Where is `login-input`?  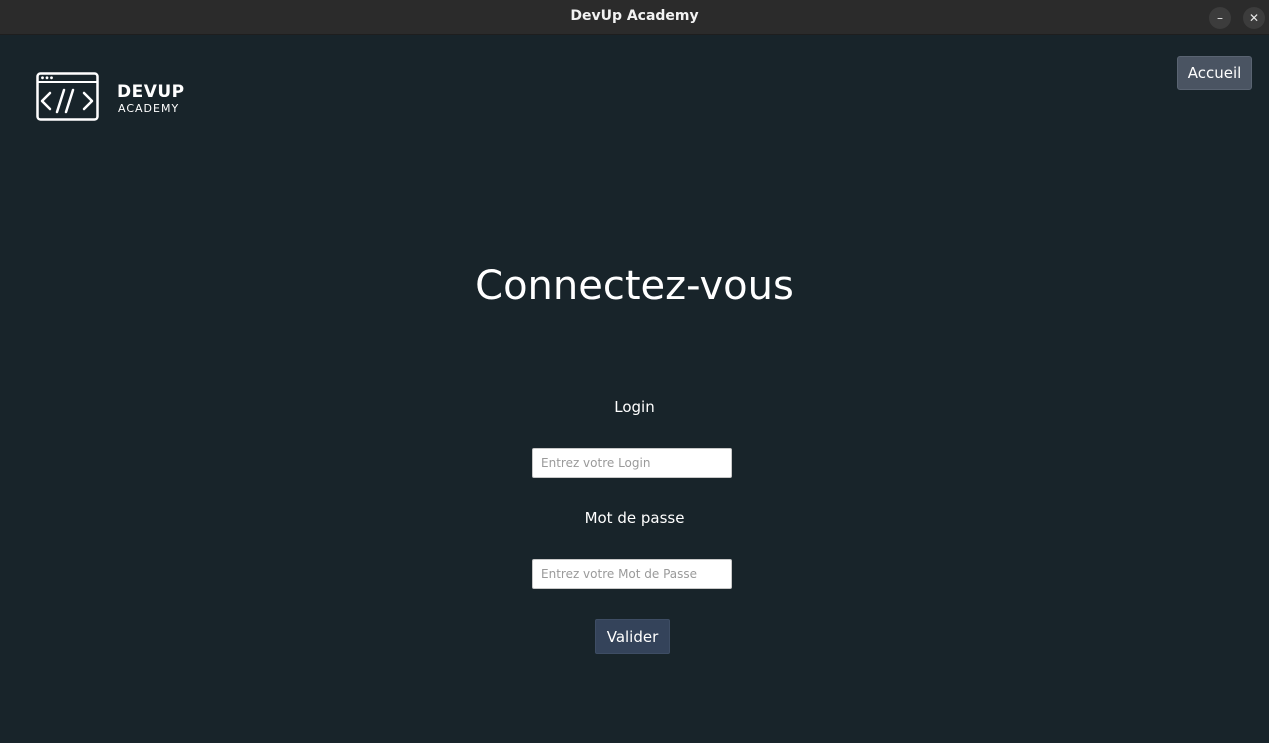
login-input is located at coordinates (632, 463).